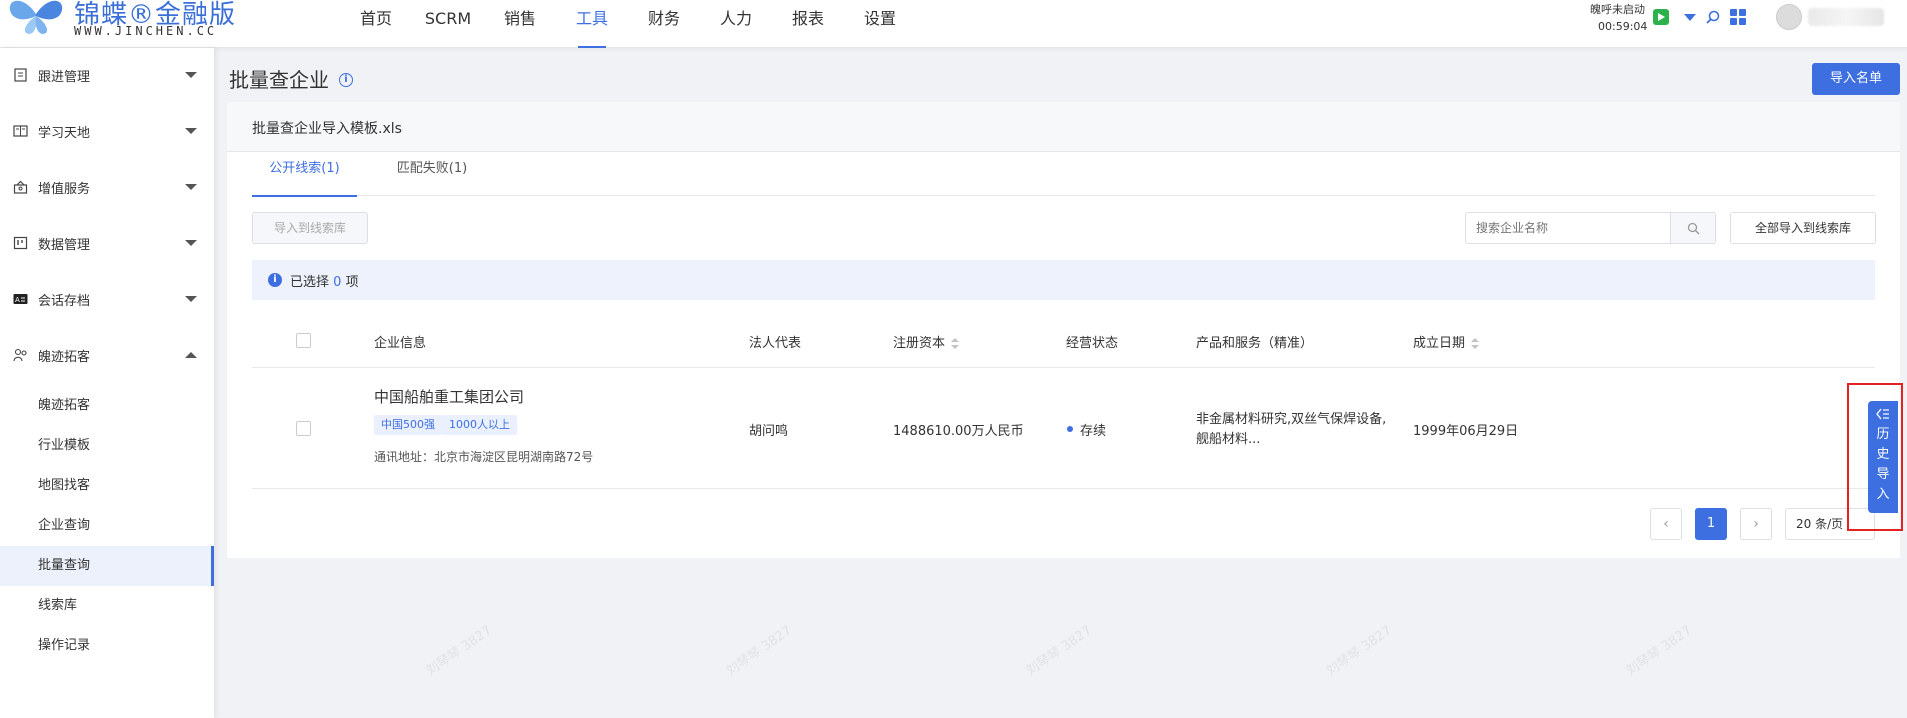  What do you see at coordinates (279, 80) in the screenshot?
I see `page-title: 批量查企业` at bounding box center [279, 80].